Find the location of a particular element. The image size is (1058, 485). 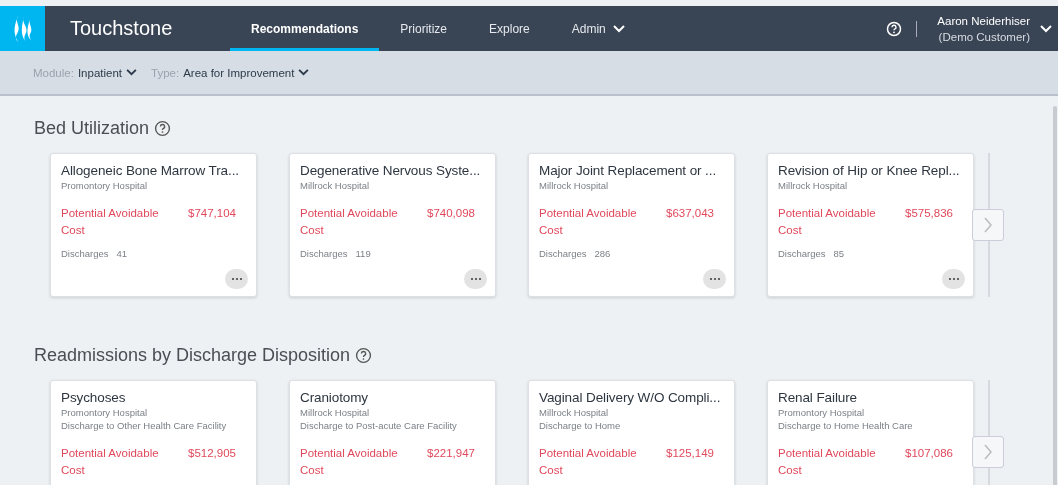

scrollbar is located at coordinates (1055, 295).